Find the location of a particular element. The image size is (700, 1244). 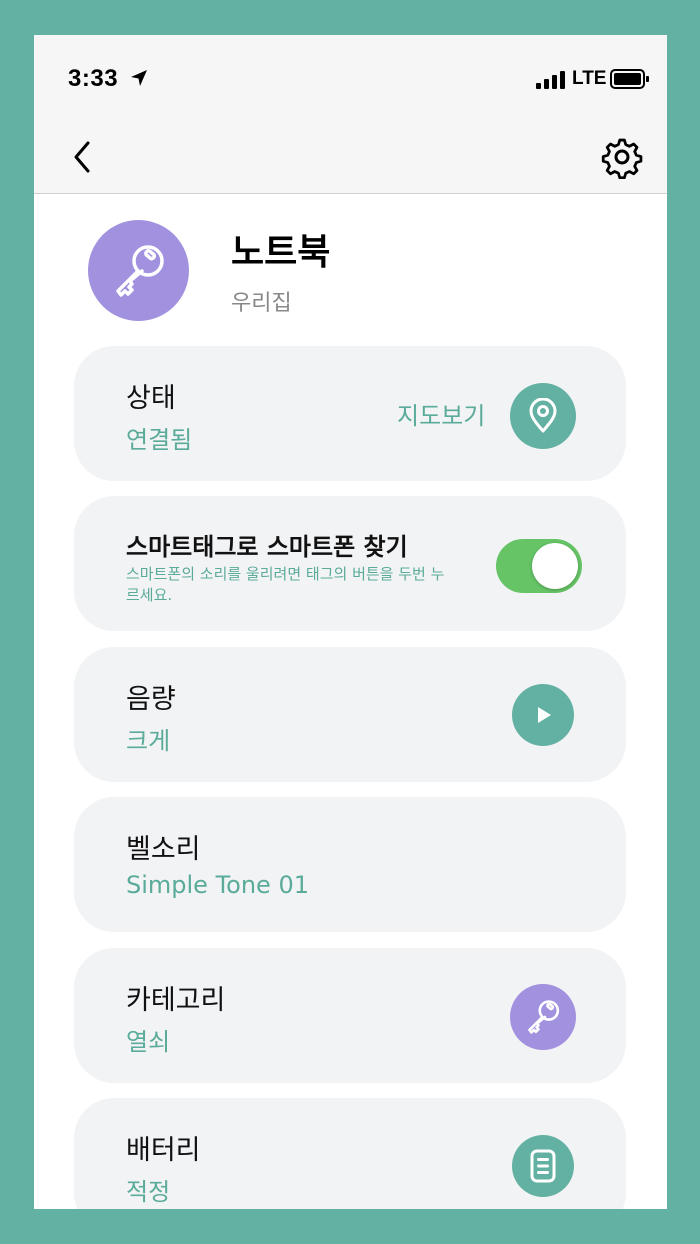

state-value: 연결됨 is located at coordinates (159, 440).